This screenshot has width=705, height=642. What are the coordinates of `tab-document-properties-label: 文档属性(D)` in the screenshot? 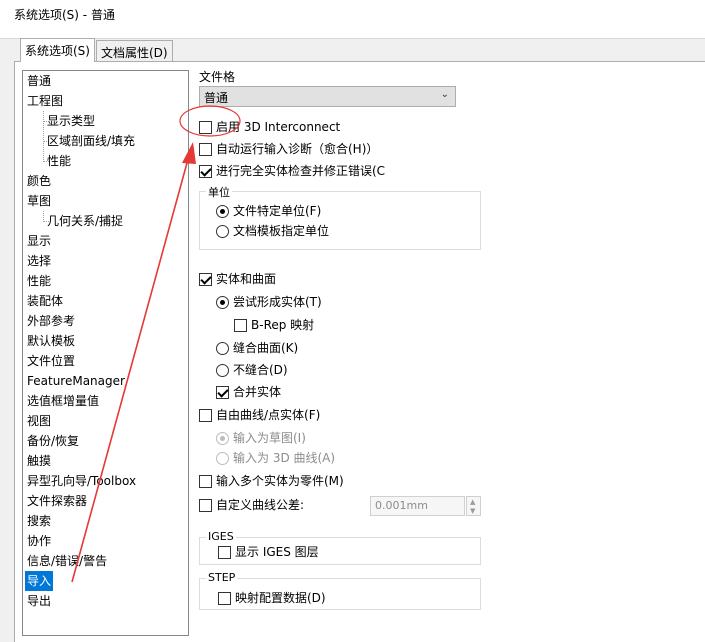 It's located at (134, 53).